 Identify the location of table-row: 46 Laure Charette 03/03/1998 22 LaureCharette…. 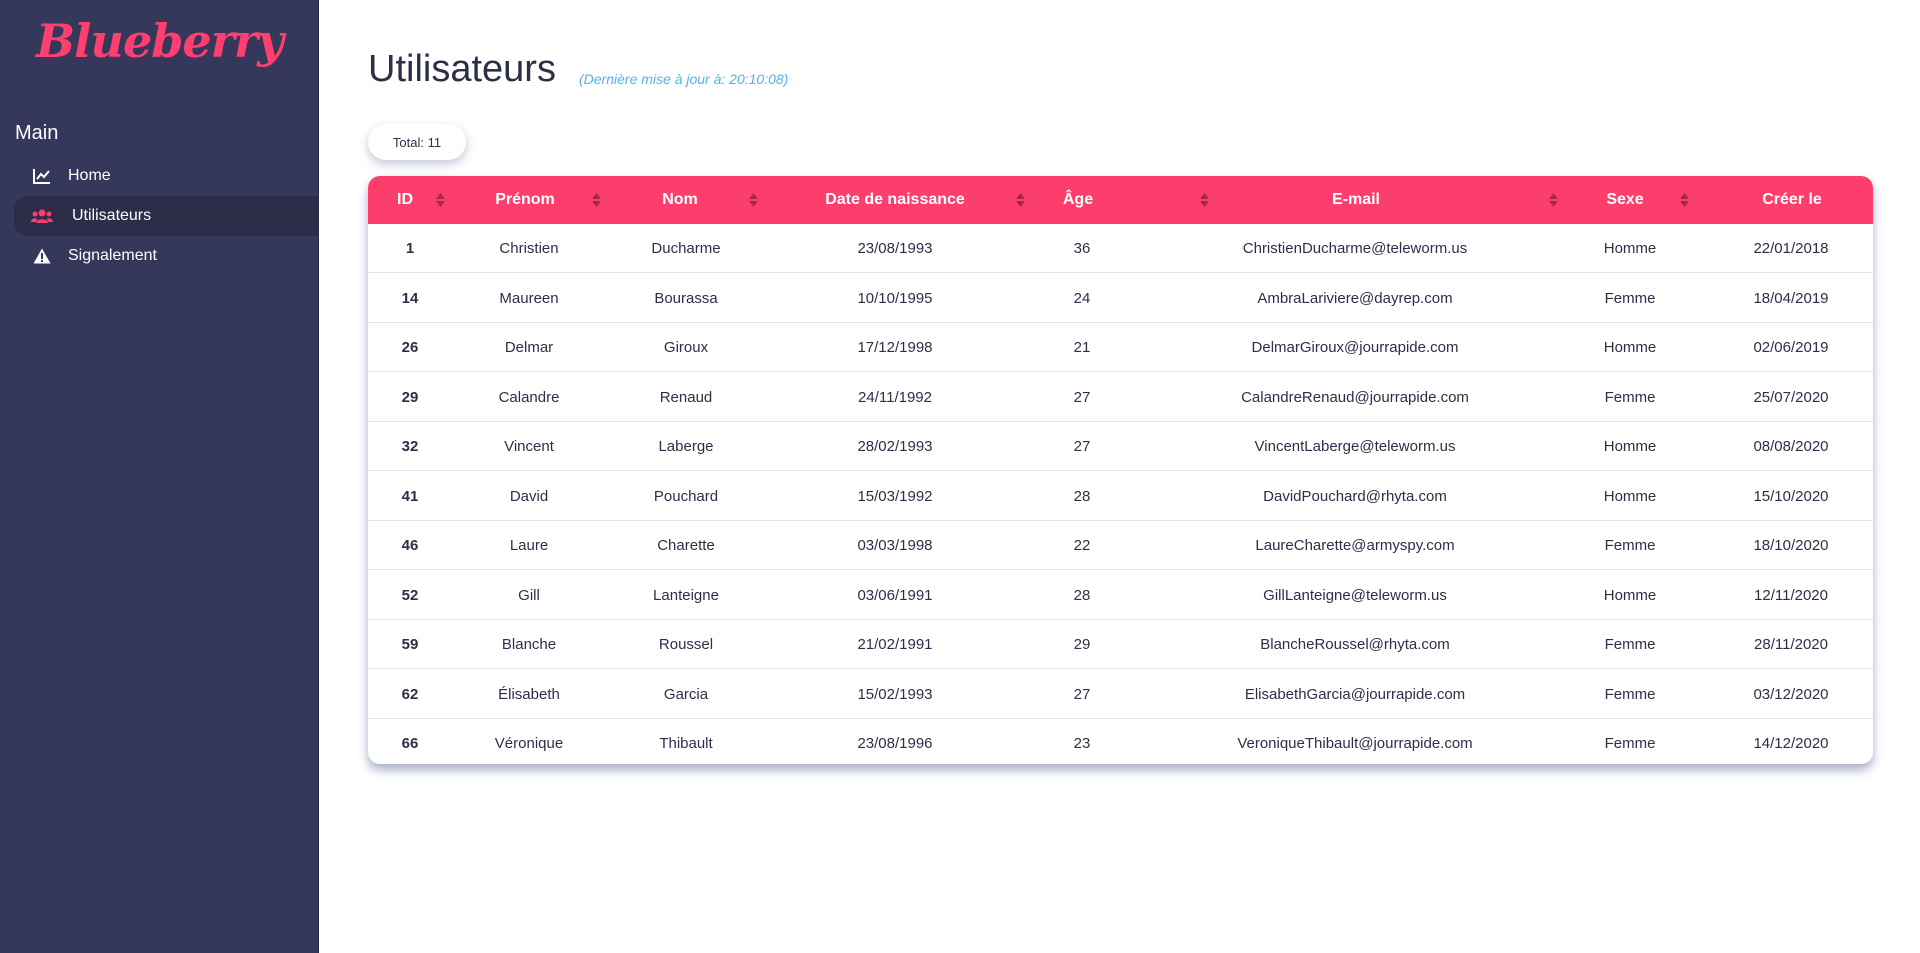
(1120, 545).